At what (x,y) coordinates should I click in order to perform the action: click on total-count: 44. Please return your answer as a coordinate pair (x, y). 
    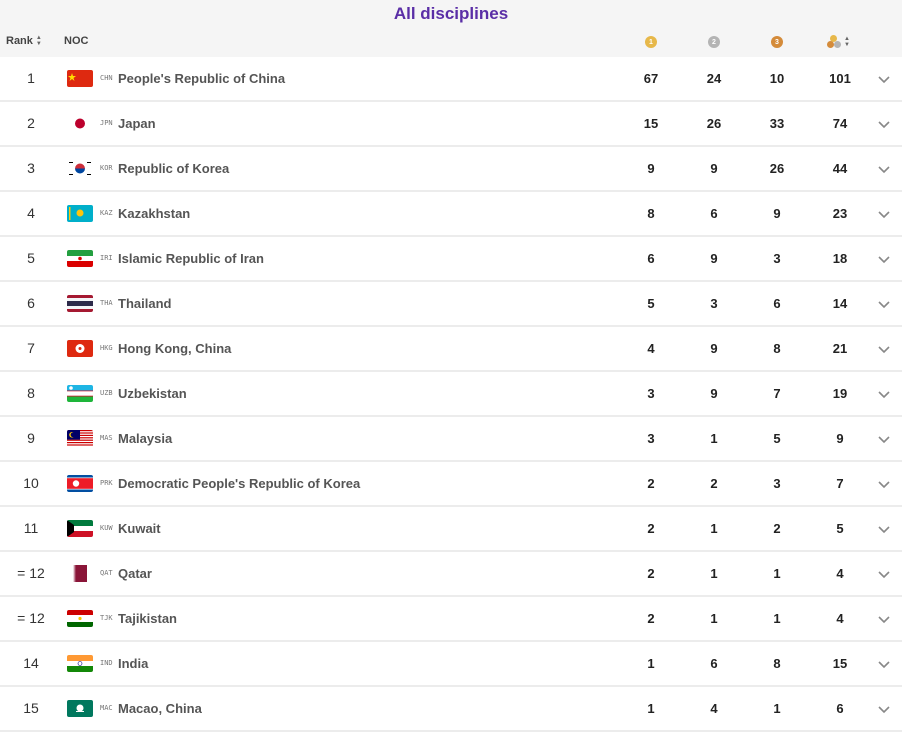
    Looking at the image, I should click on (840, 168).